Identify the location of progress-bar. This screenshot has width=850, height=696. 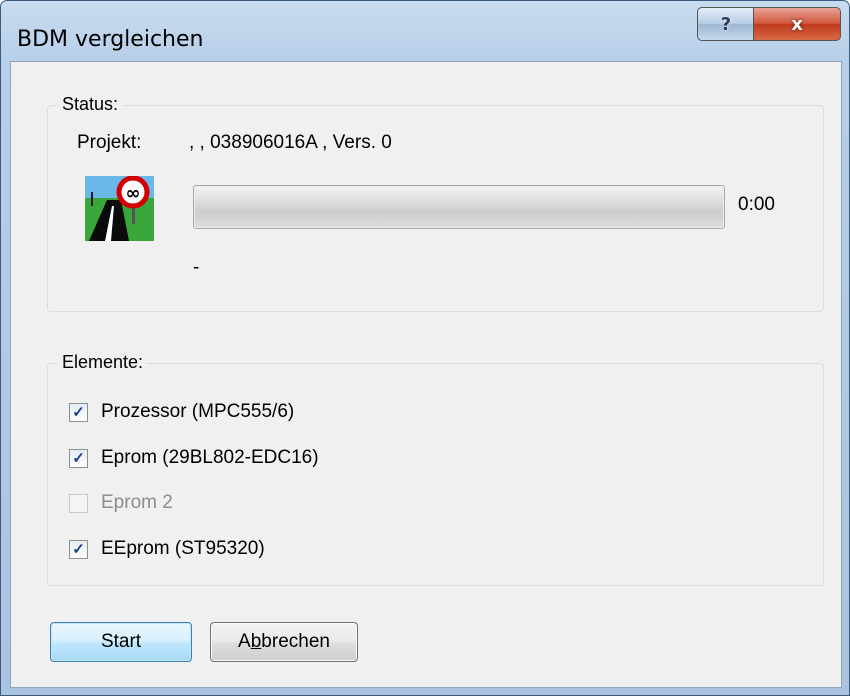
(459, 207).